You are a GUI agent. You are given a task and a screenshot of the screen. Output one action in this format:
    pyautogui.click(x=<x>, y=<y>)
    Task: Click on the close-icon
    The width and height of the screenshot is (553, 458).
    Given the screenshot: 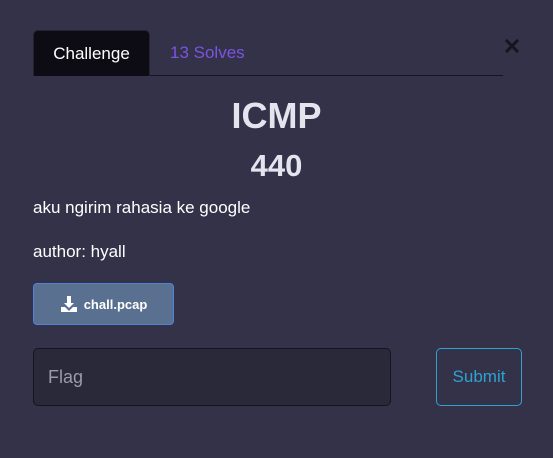 What is the action you would take?
    pyautogui.click(x=512, y=46)
    